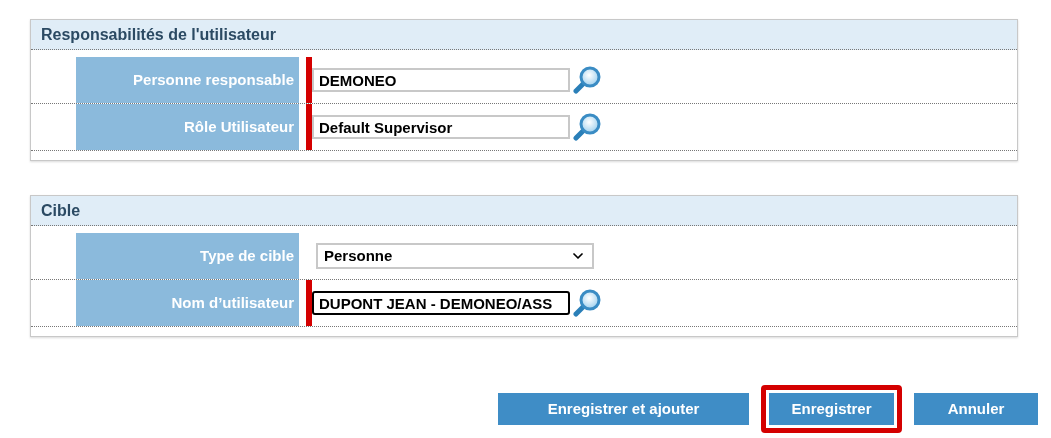 This screenshot has height=438, width=1051. Describe the element at coordinates (831, 409) in the screenshot. I see `action-button: Enregistrer` at that location.